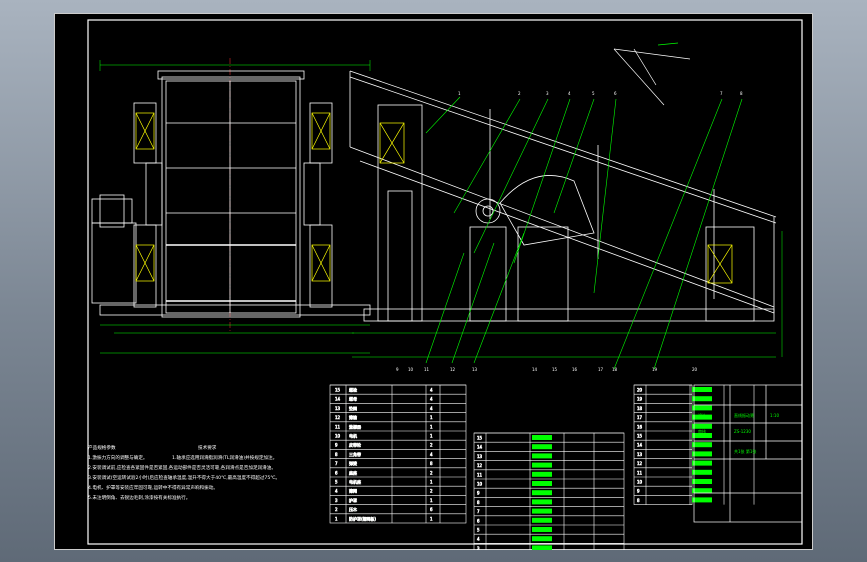 This screenshot has height=562, width=867. Describe the element at coordinates (556, 203) in the screenshot. I see `side-springs` at that location.